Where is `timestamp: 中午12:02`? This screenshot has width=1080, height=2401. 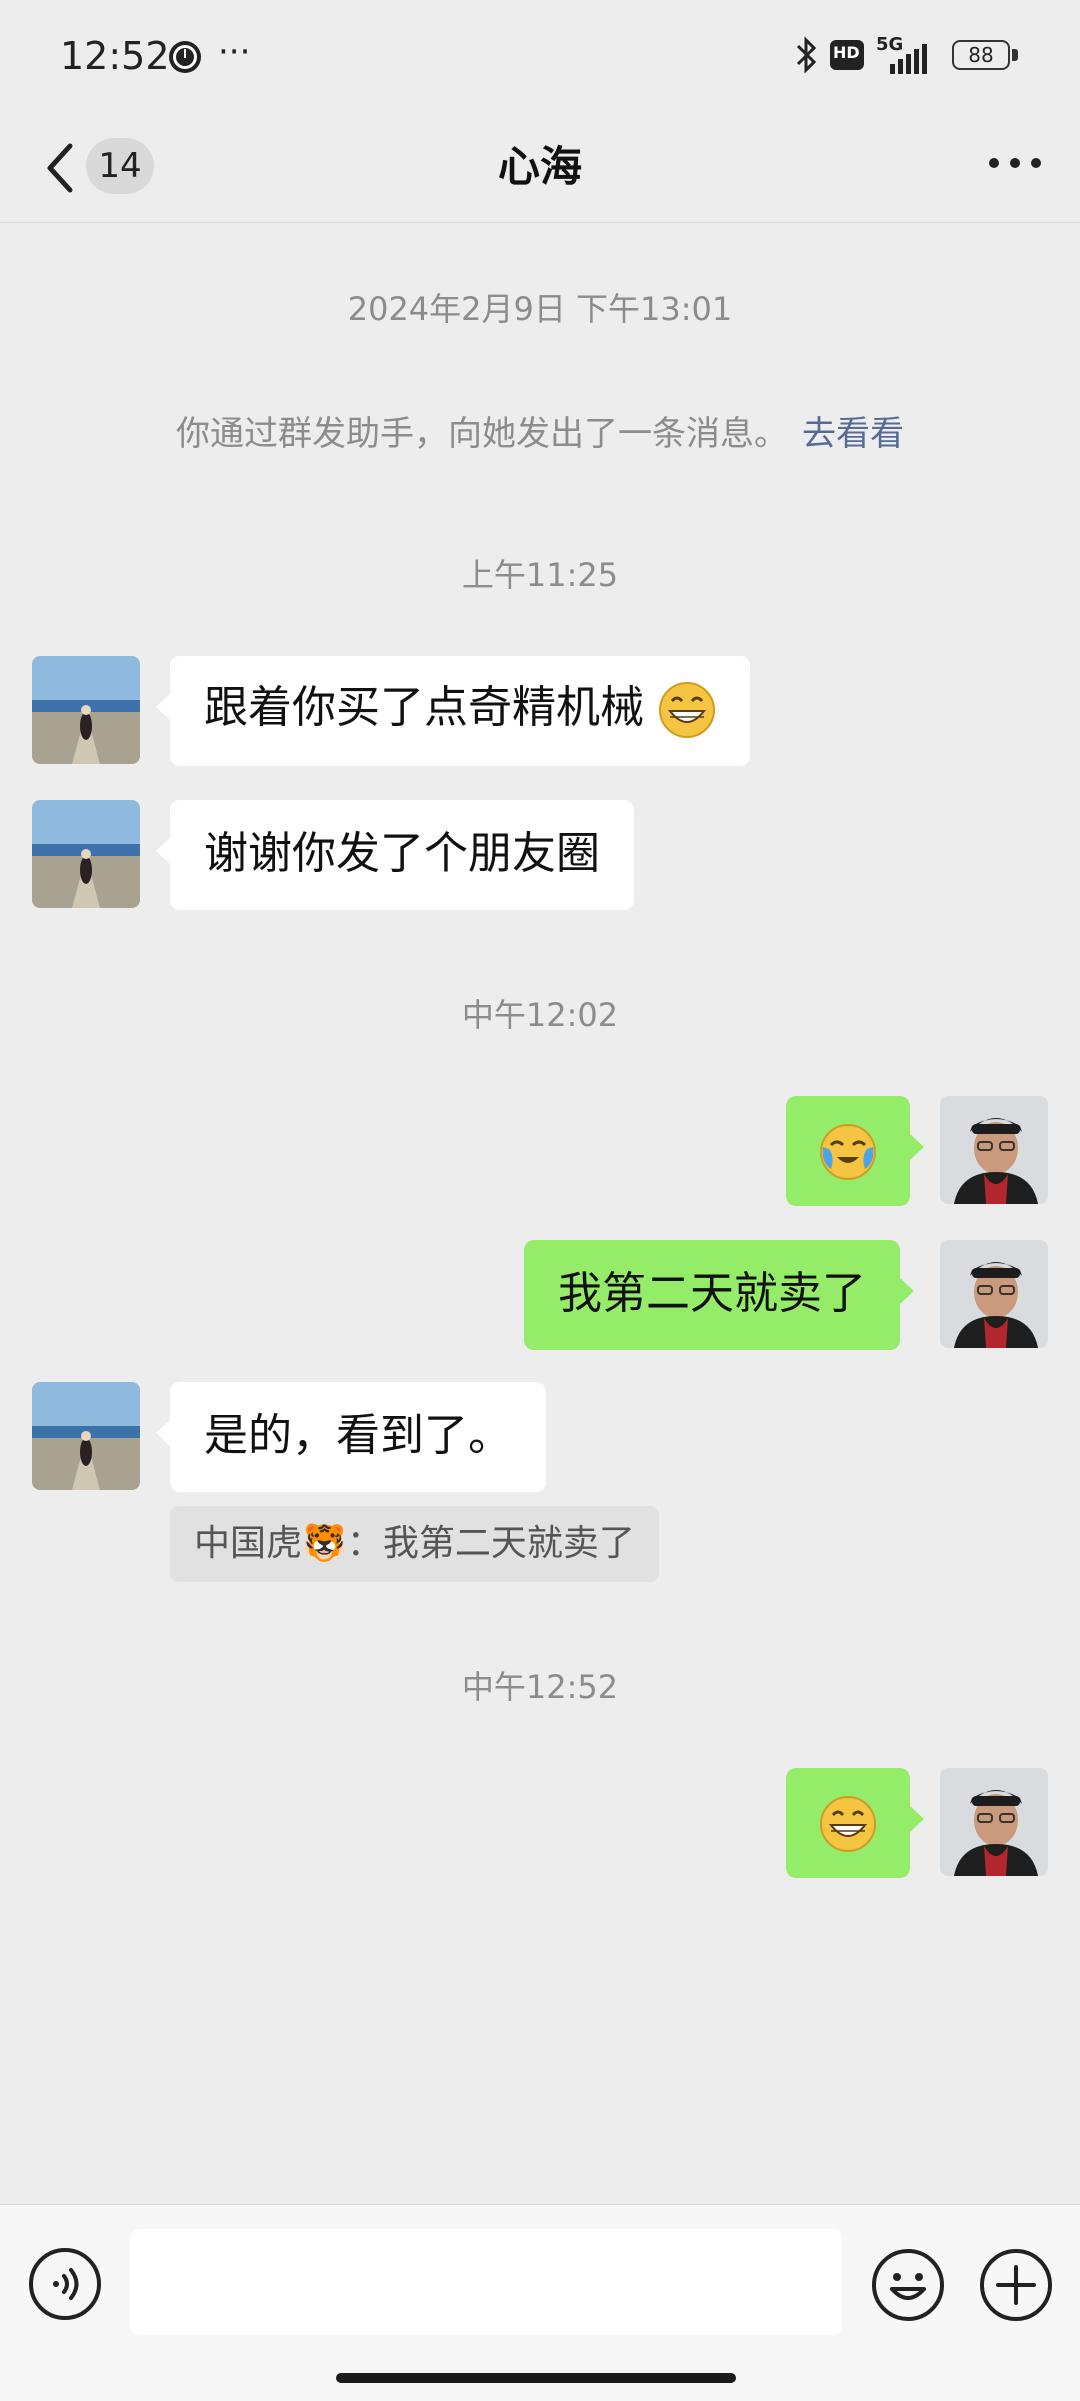
timestamp: 中午12:02 is located at coordinates (540, 1015).